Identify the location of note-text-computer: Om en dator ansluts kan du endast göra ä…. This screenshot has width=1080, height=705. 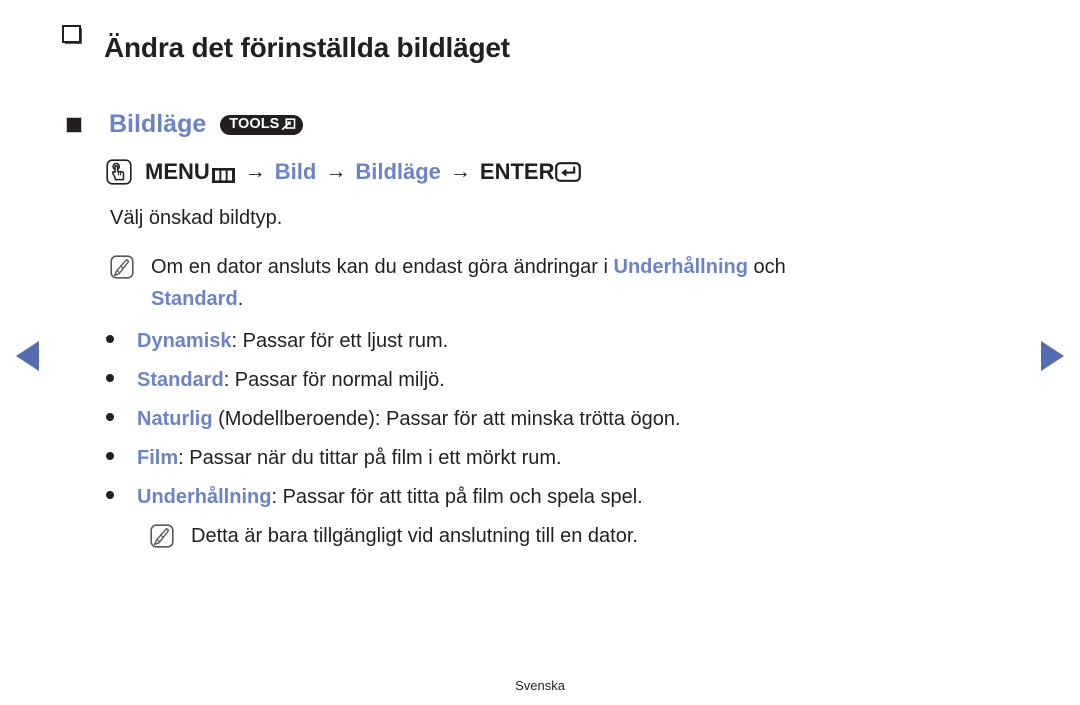
(468, 283).